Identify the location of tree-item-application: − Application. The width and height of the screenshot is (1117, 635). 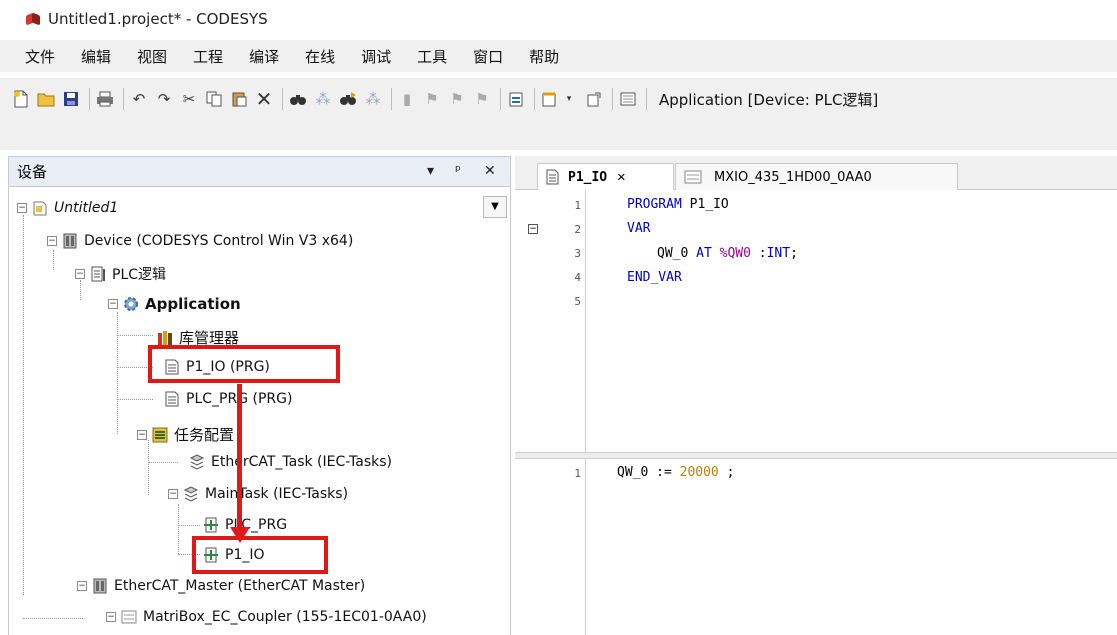
(174, 304).